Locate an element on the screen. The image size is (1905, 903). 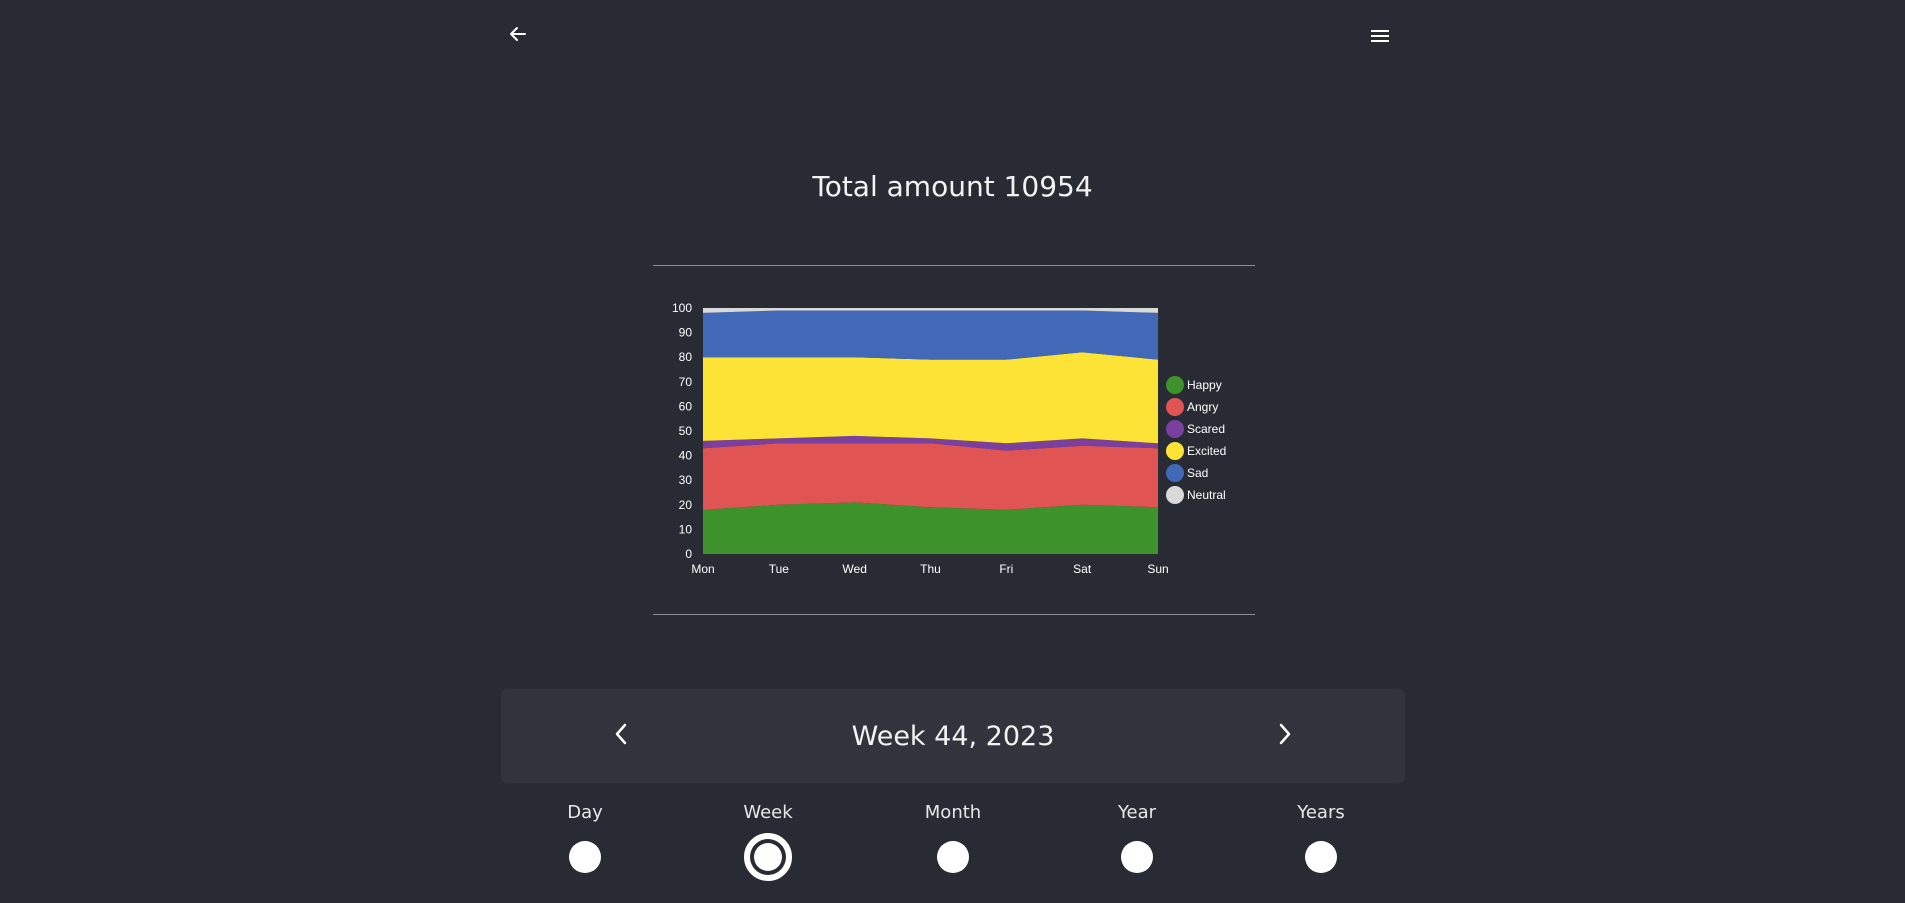
y-tick-label: 30 is located at coordinates (686, 480).